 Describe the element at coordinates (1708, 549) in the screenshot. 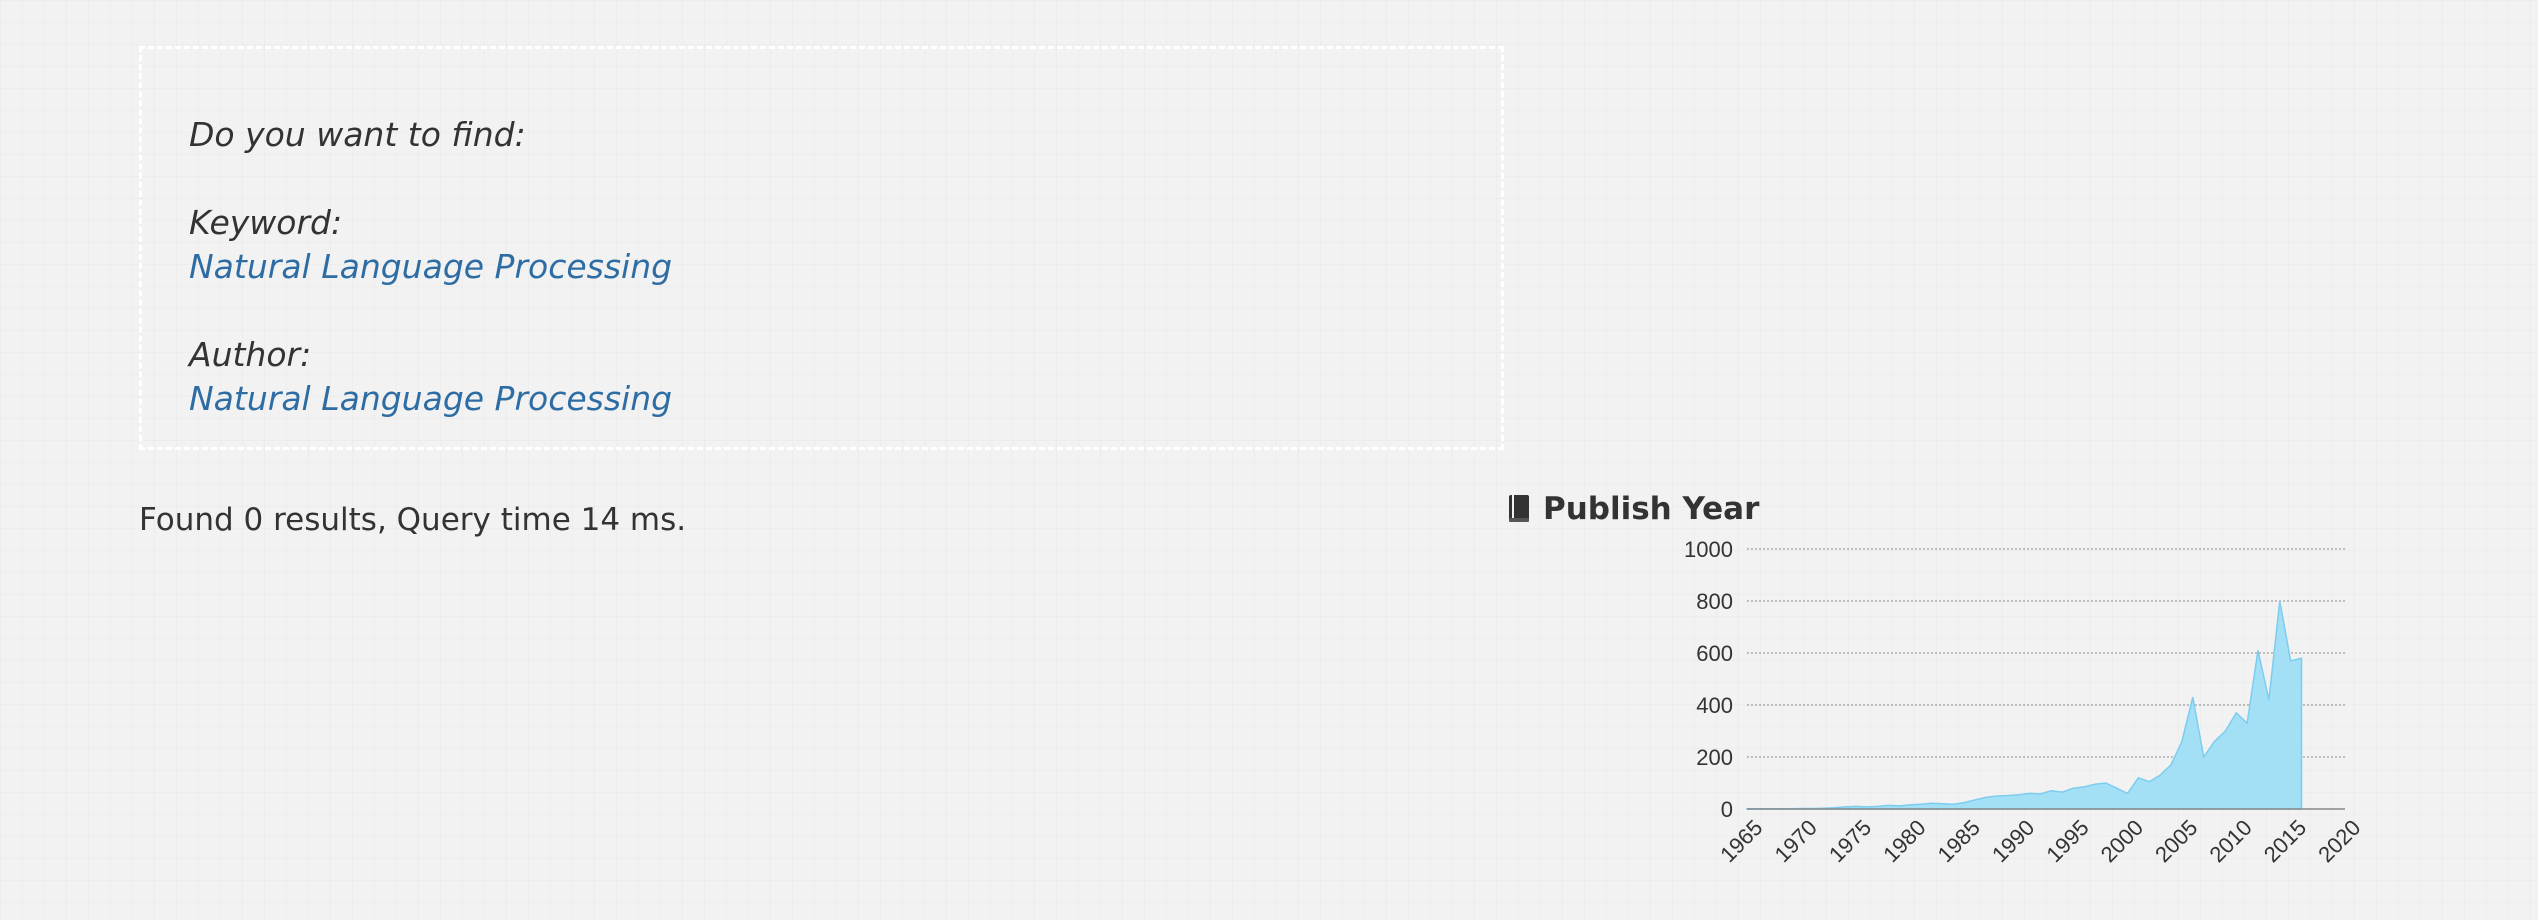

I see `y-tick-label: 1000` at that location.